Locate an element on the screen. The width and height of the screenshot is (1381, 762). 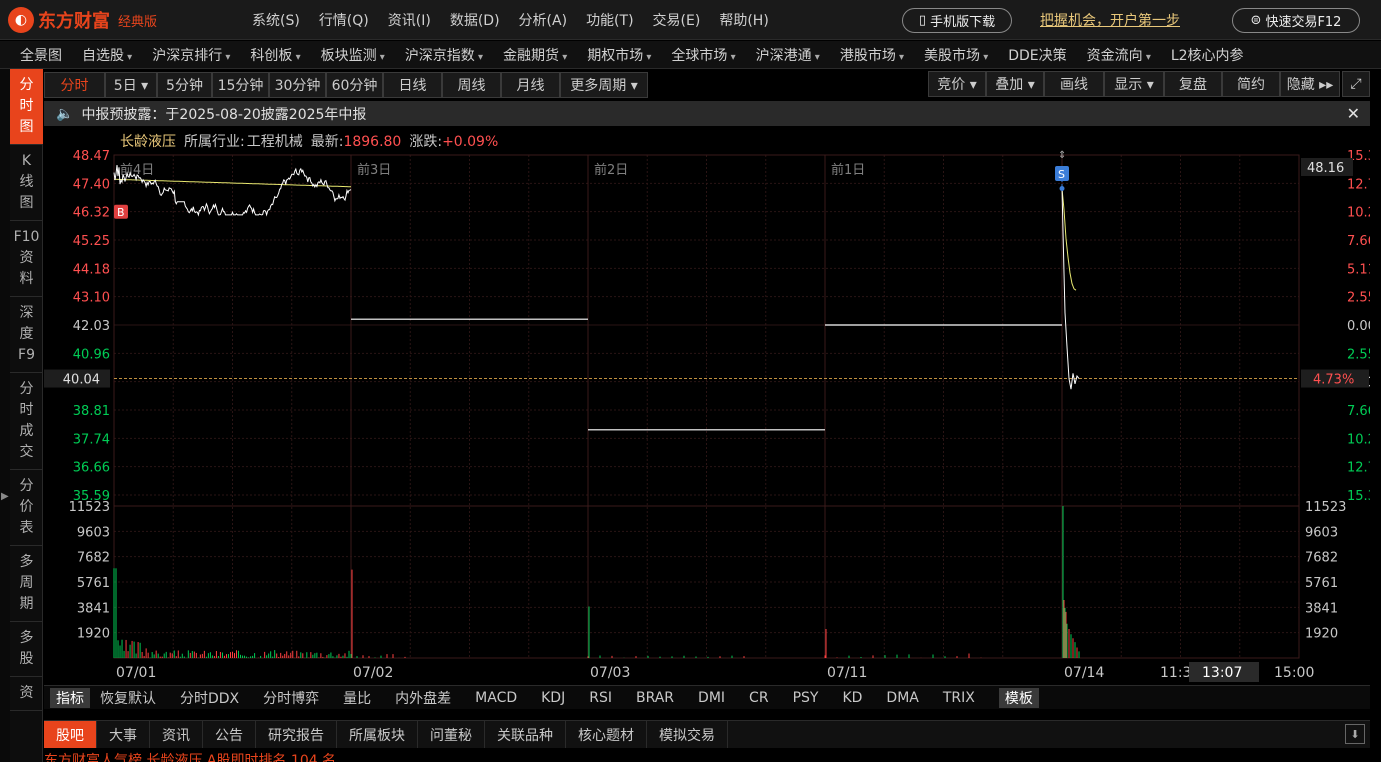
view-tab: 多 股 is located at coordinates (26, 649).